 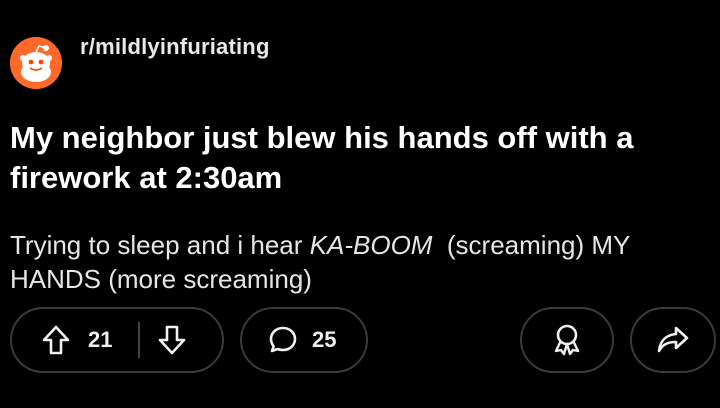 What do you see at coordinates (324, 339) in the screenshot?
I see `comment-count: 25` at bounding box center [324, 339].